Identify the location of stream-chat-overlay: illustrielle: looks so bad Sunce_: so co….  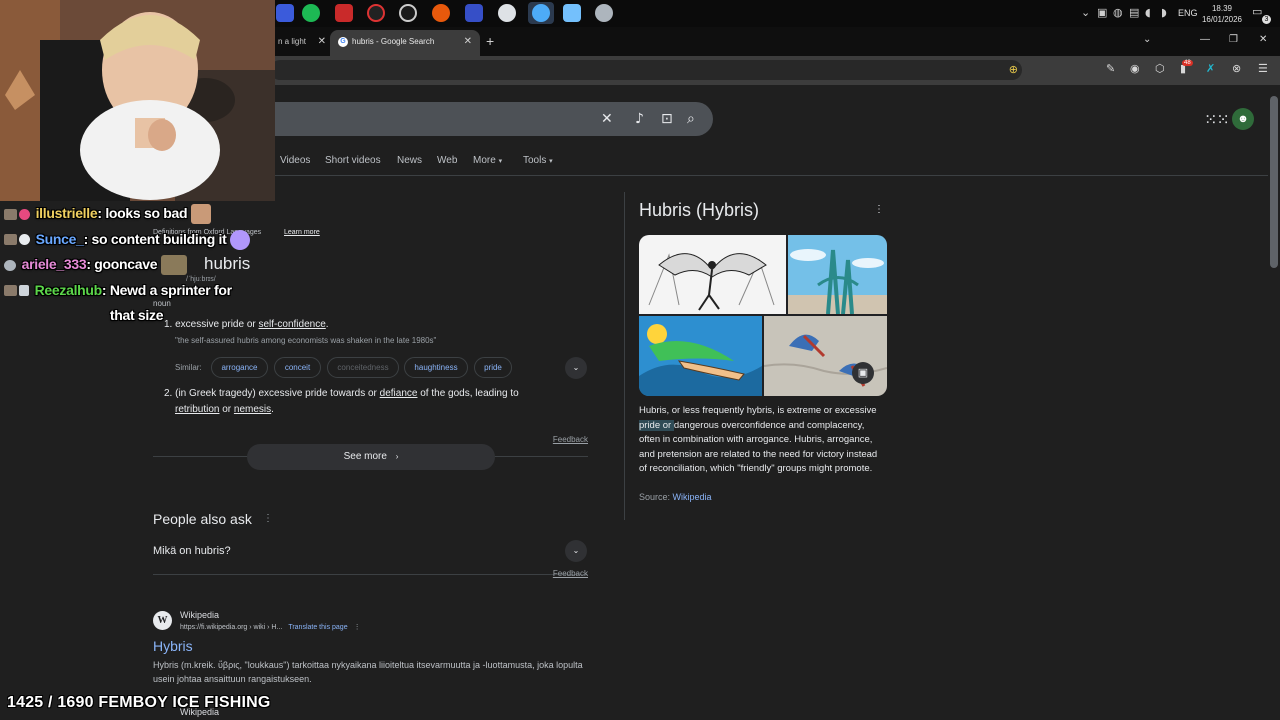
(139, 265).